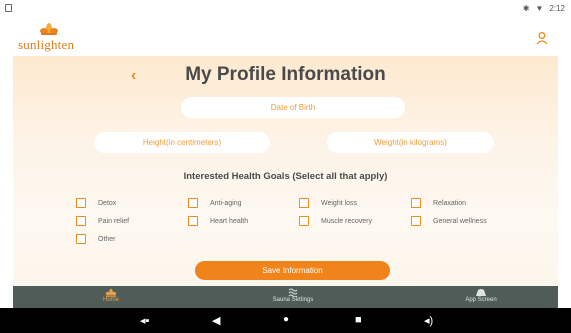 The image size is (571, 333). Describe the element at coordinates (428, 320) in the screenshot. I see `volume-up-icon: ◂)` at that location.